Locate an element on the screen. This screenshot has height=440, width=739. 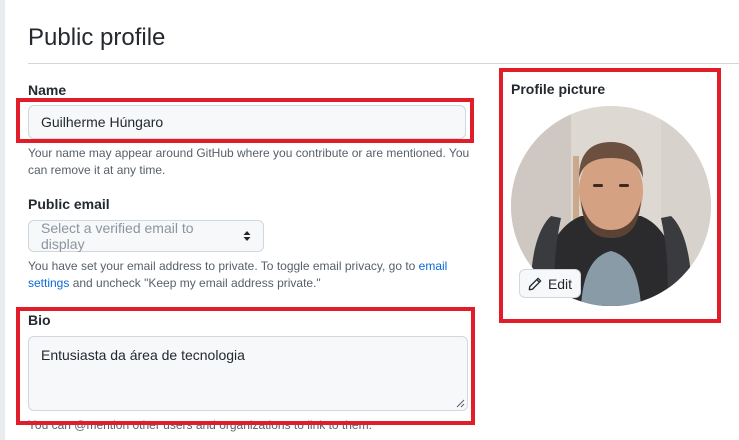
public-email-select: Select a verified email to display is located at coordinates (146, 236).